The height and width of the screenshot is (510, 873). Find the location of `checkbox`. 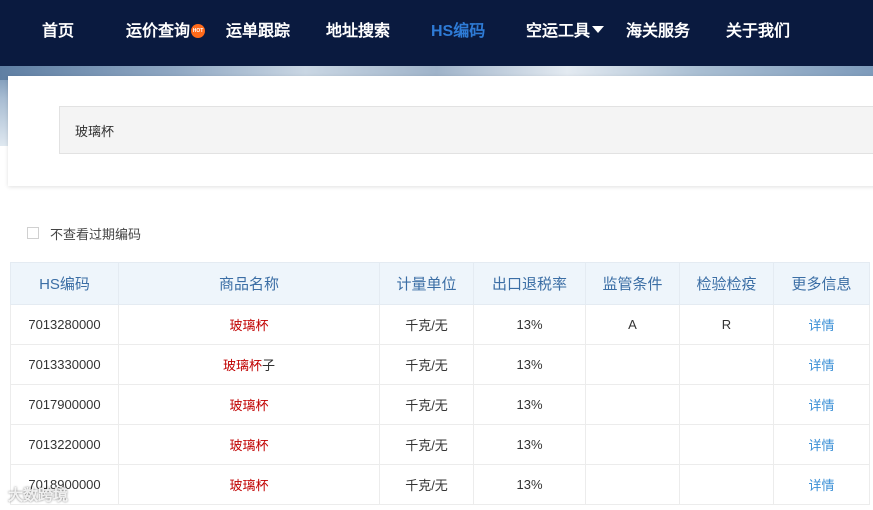

checkbox is located at coordinates (33, 233).